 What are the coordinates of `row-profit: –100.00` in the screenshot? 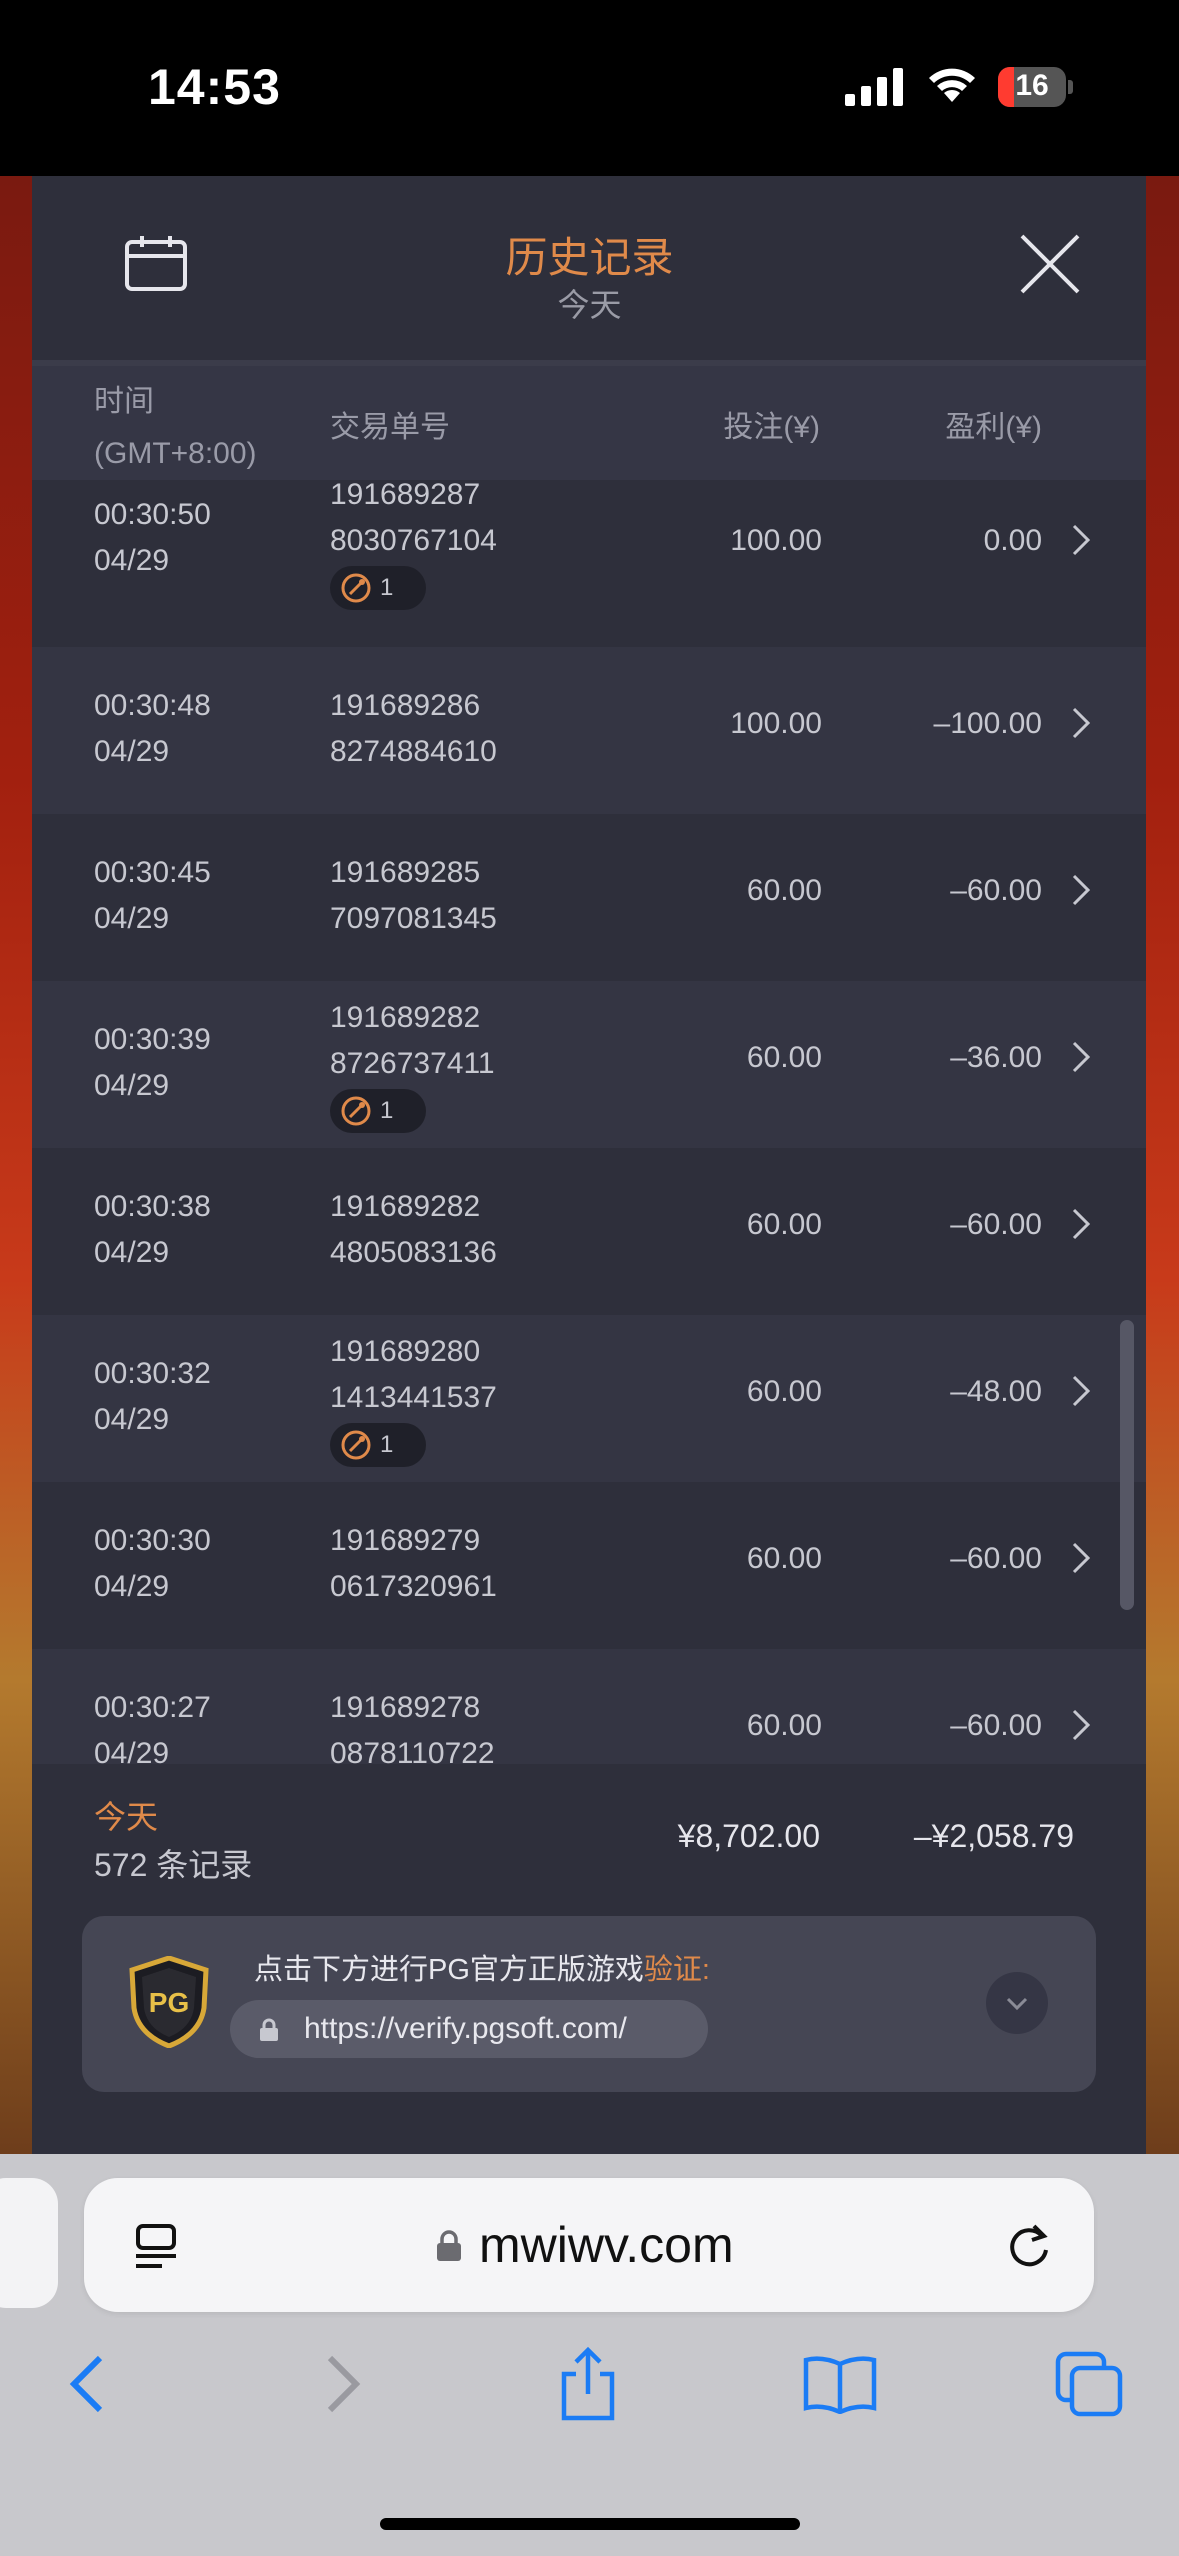 It's located at (987, 723).